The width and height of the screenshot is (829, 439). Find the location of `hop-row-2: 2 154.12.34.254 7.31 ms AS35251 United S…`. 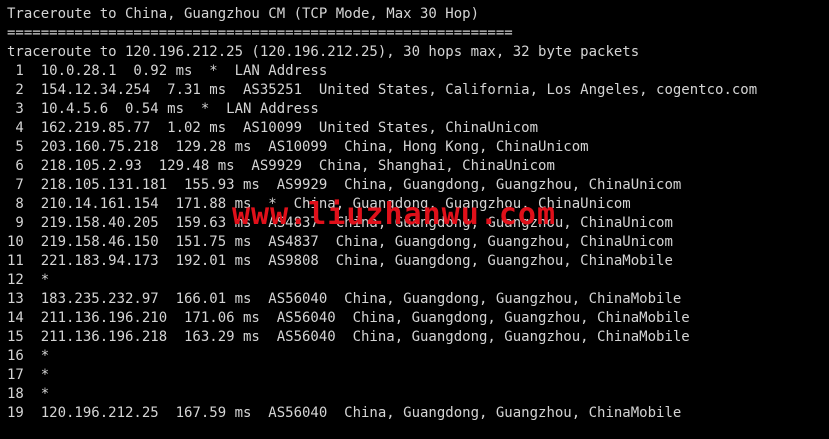

hop-row-2: 2 154.12.34.254 7.31 ms AS35251 United S… is located at coordinates (382, 90).